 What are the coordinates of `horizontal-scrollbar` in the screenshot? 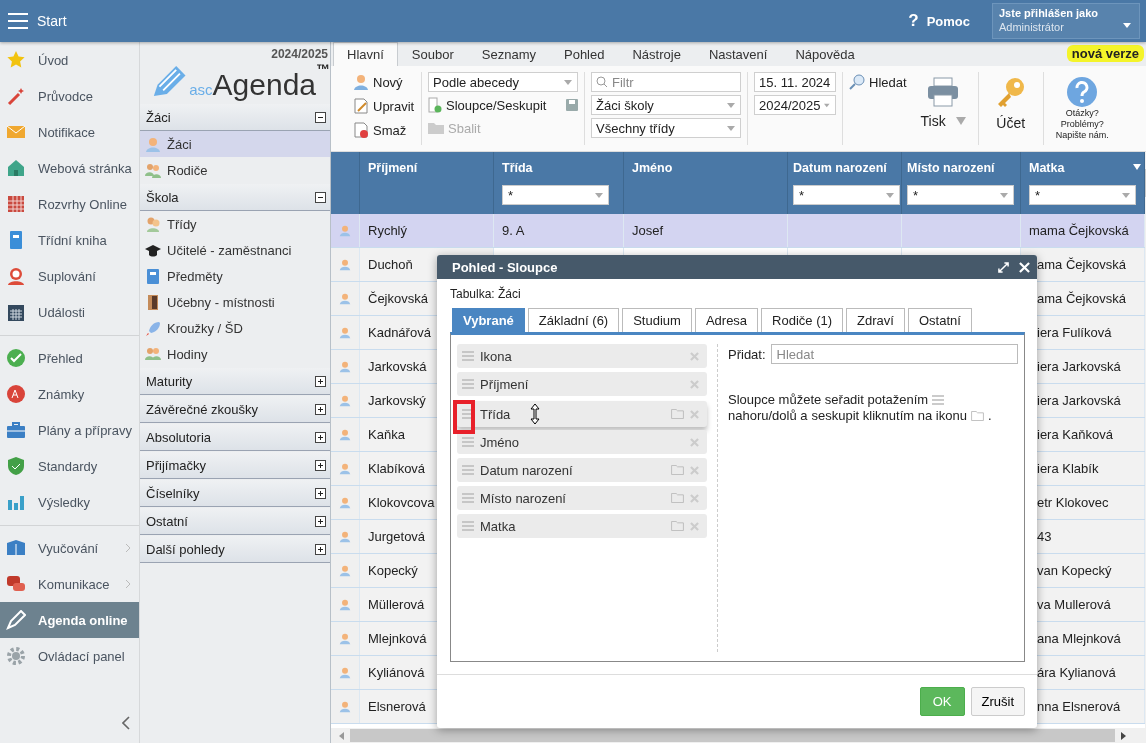 It's located at (738, 735).